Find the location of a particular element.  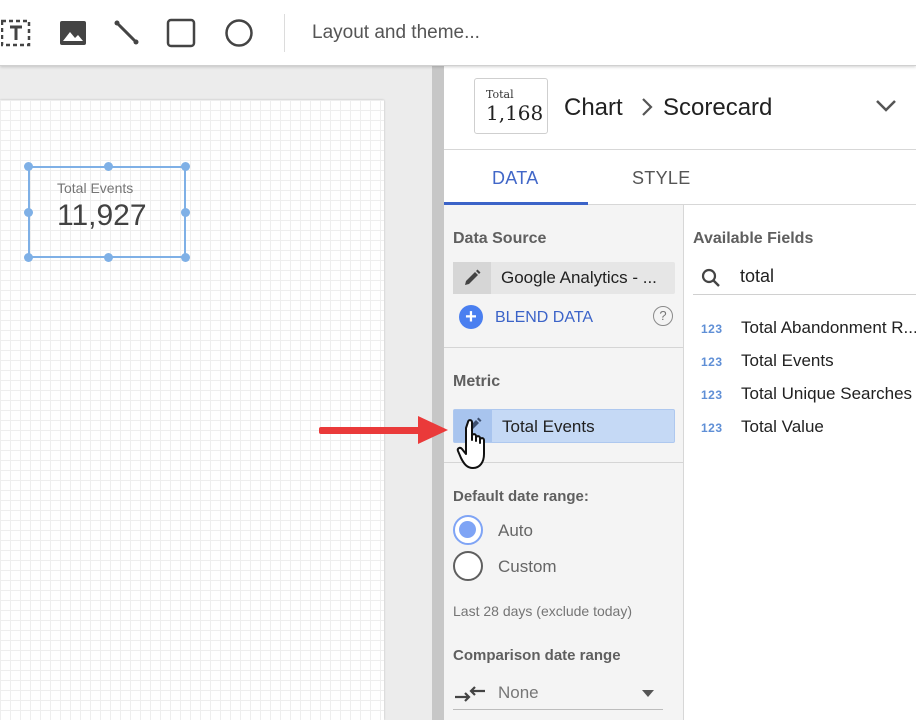

field-name: Total Events is located at coordinates (787, 360).